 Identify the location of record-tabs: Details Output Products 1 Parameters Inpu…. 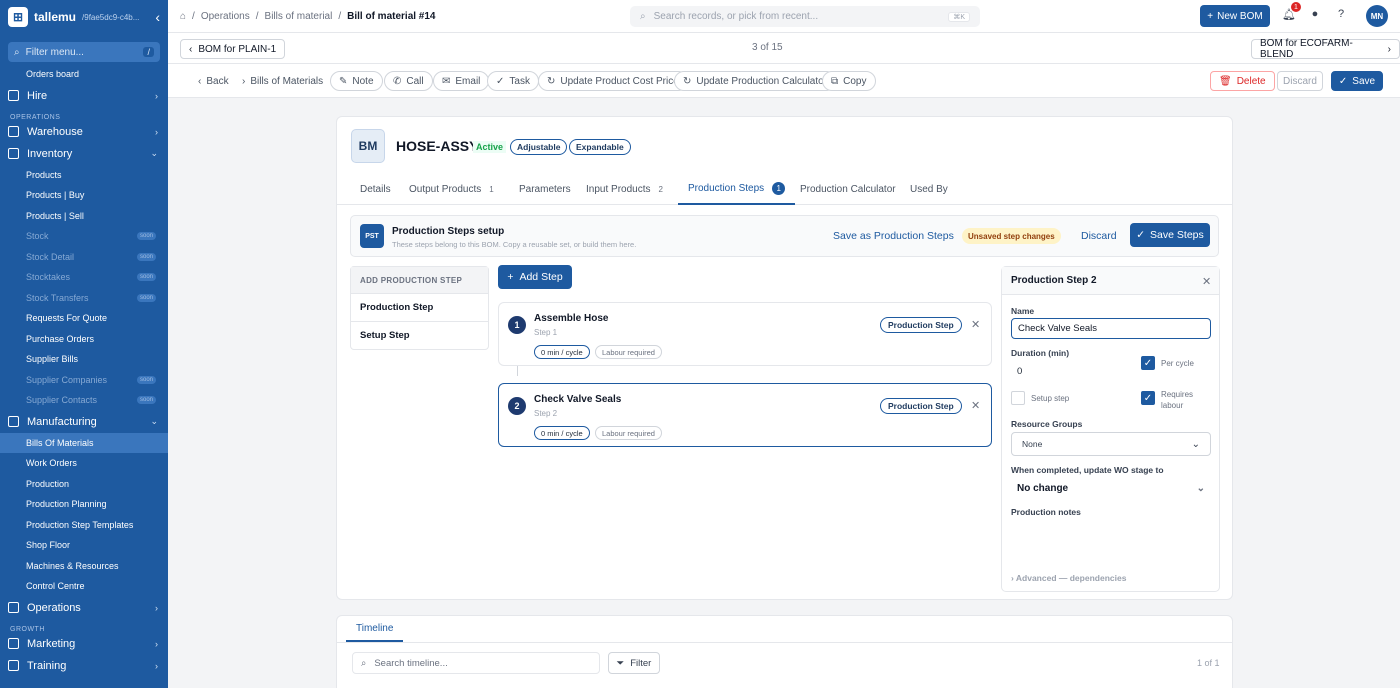
(784, 189).